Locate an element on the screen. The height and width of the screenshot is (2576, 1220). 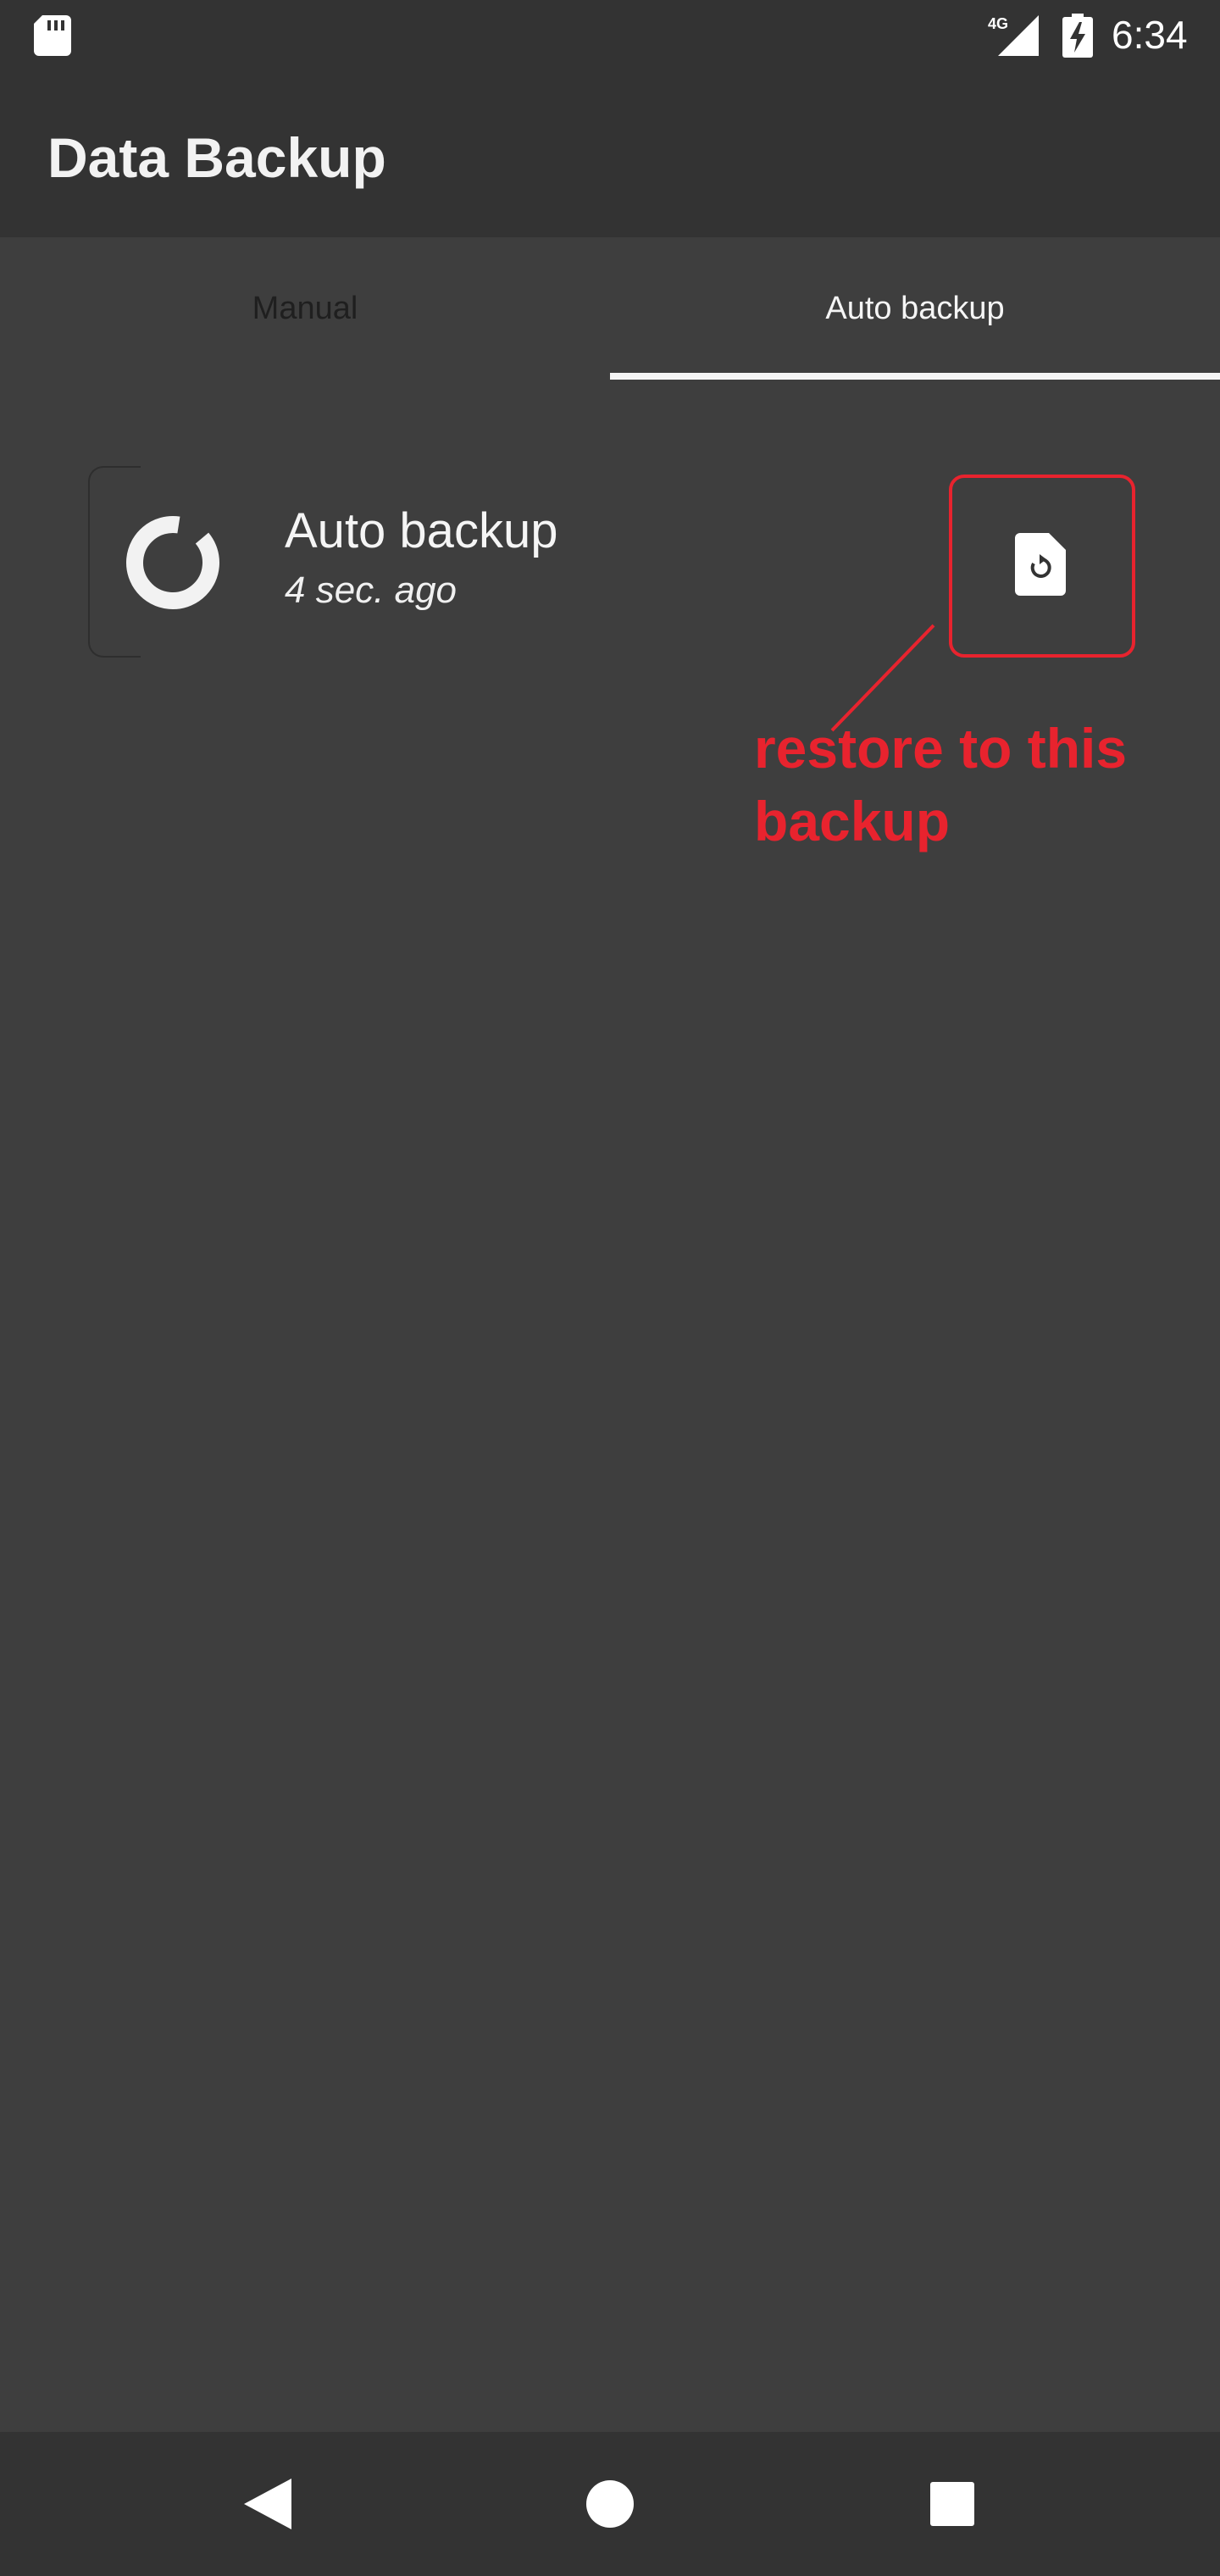
network-type-label: 4G is located at coordinates (998, 23).